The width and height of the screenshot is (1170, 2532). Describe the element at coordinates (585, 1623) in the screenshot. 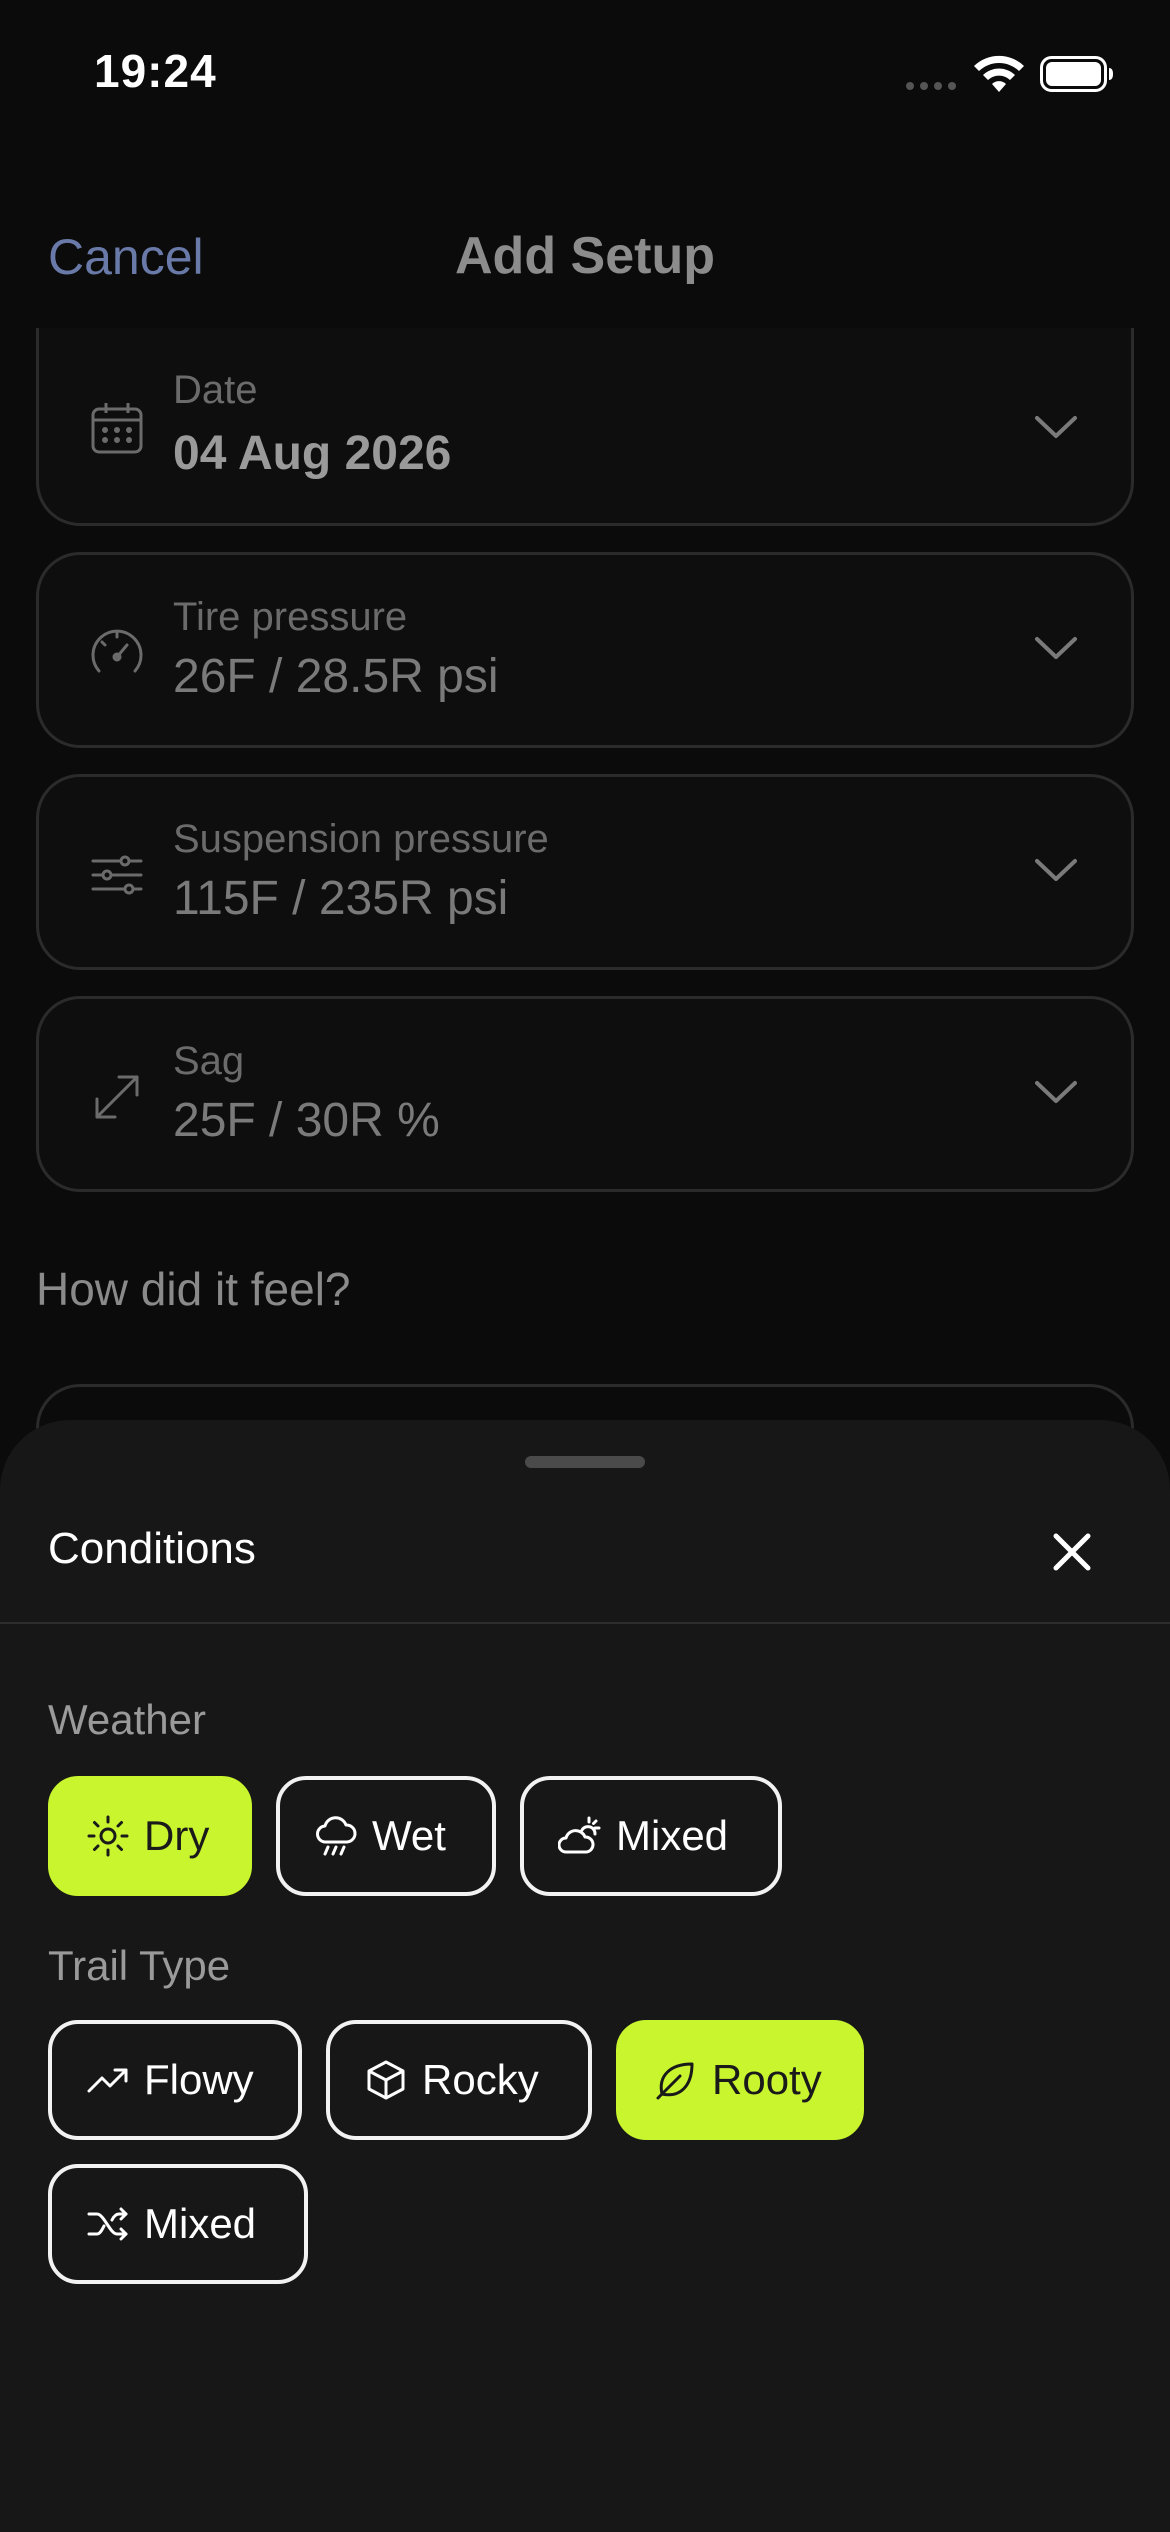

I see `sheet-divider` at that location.